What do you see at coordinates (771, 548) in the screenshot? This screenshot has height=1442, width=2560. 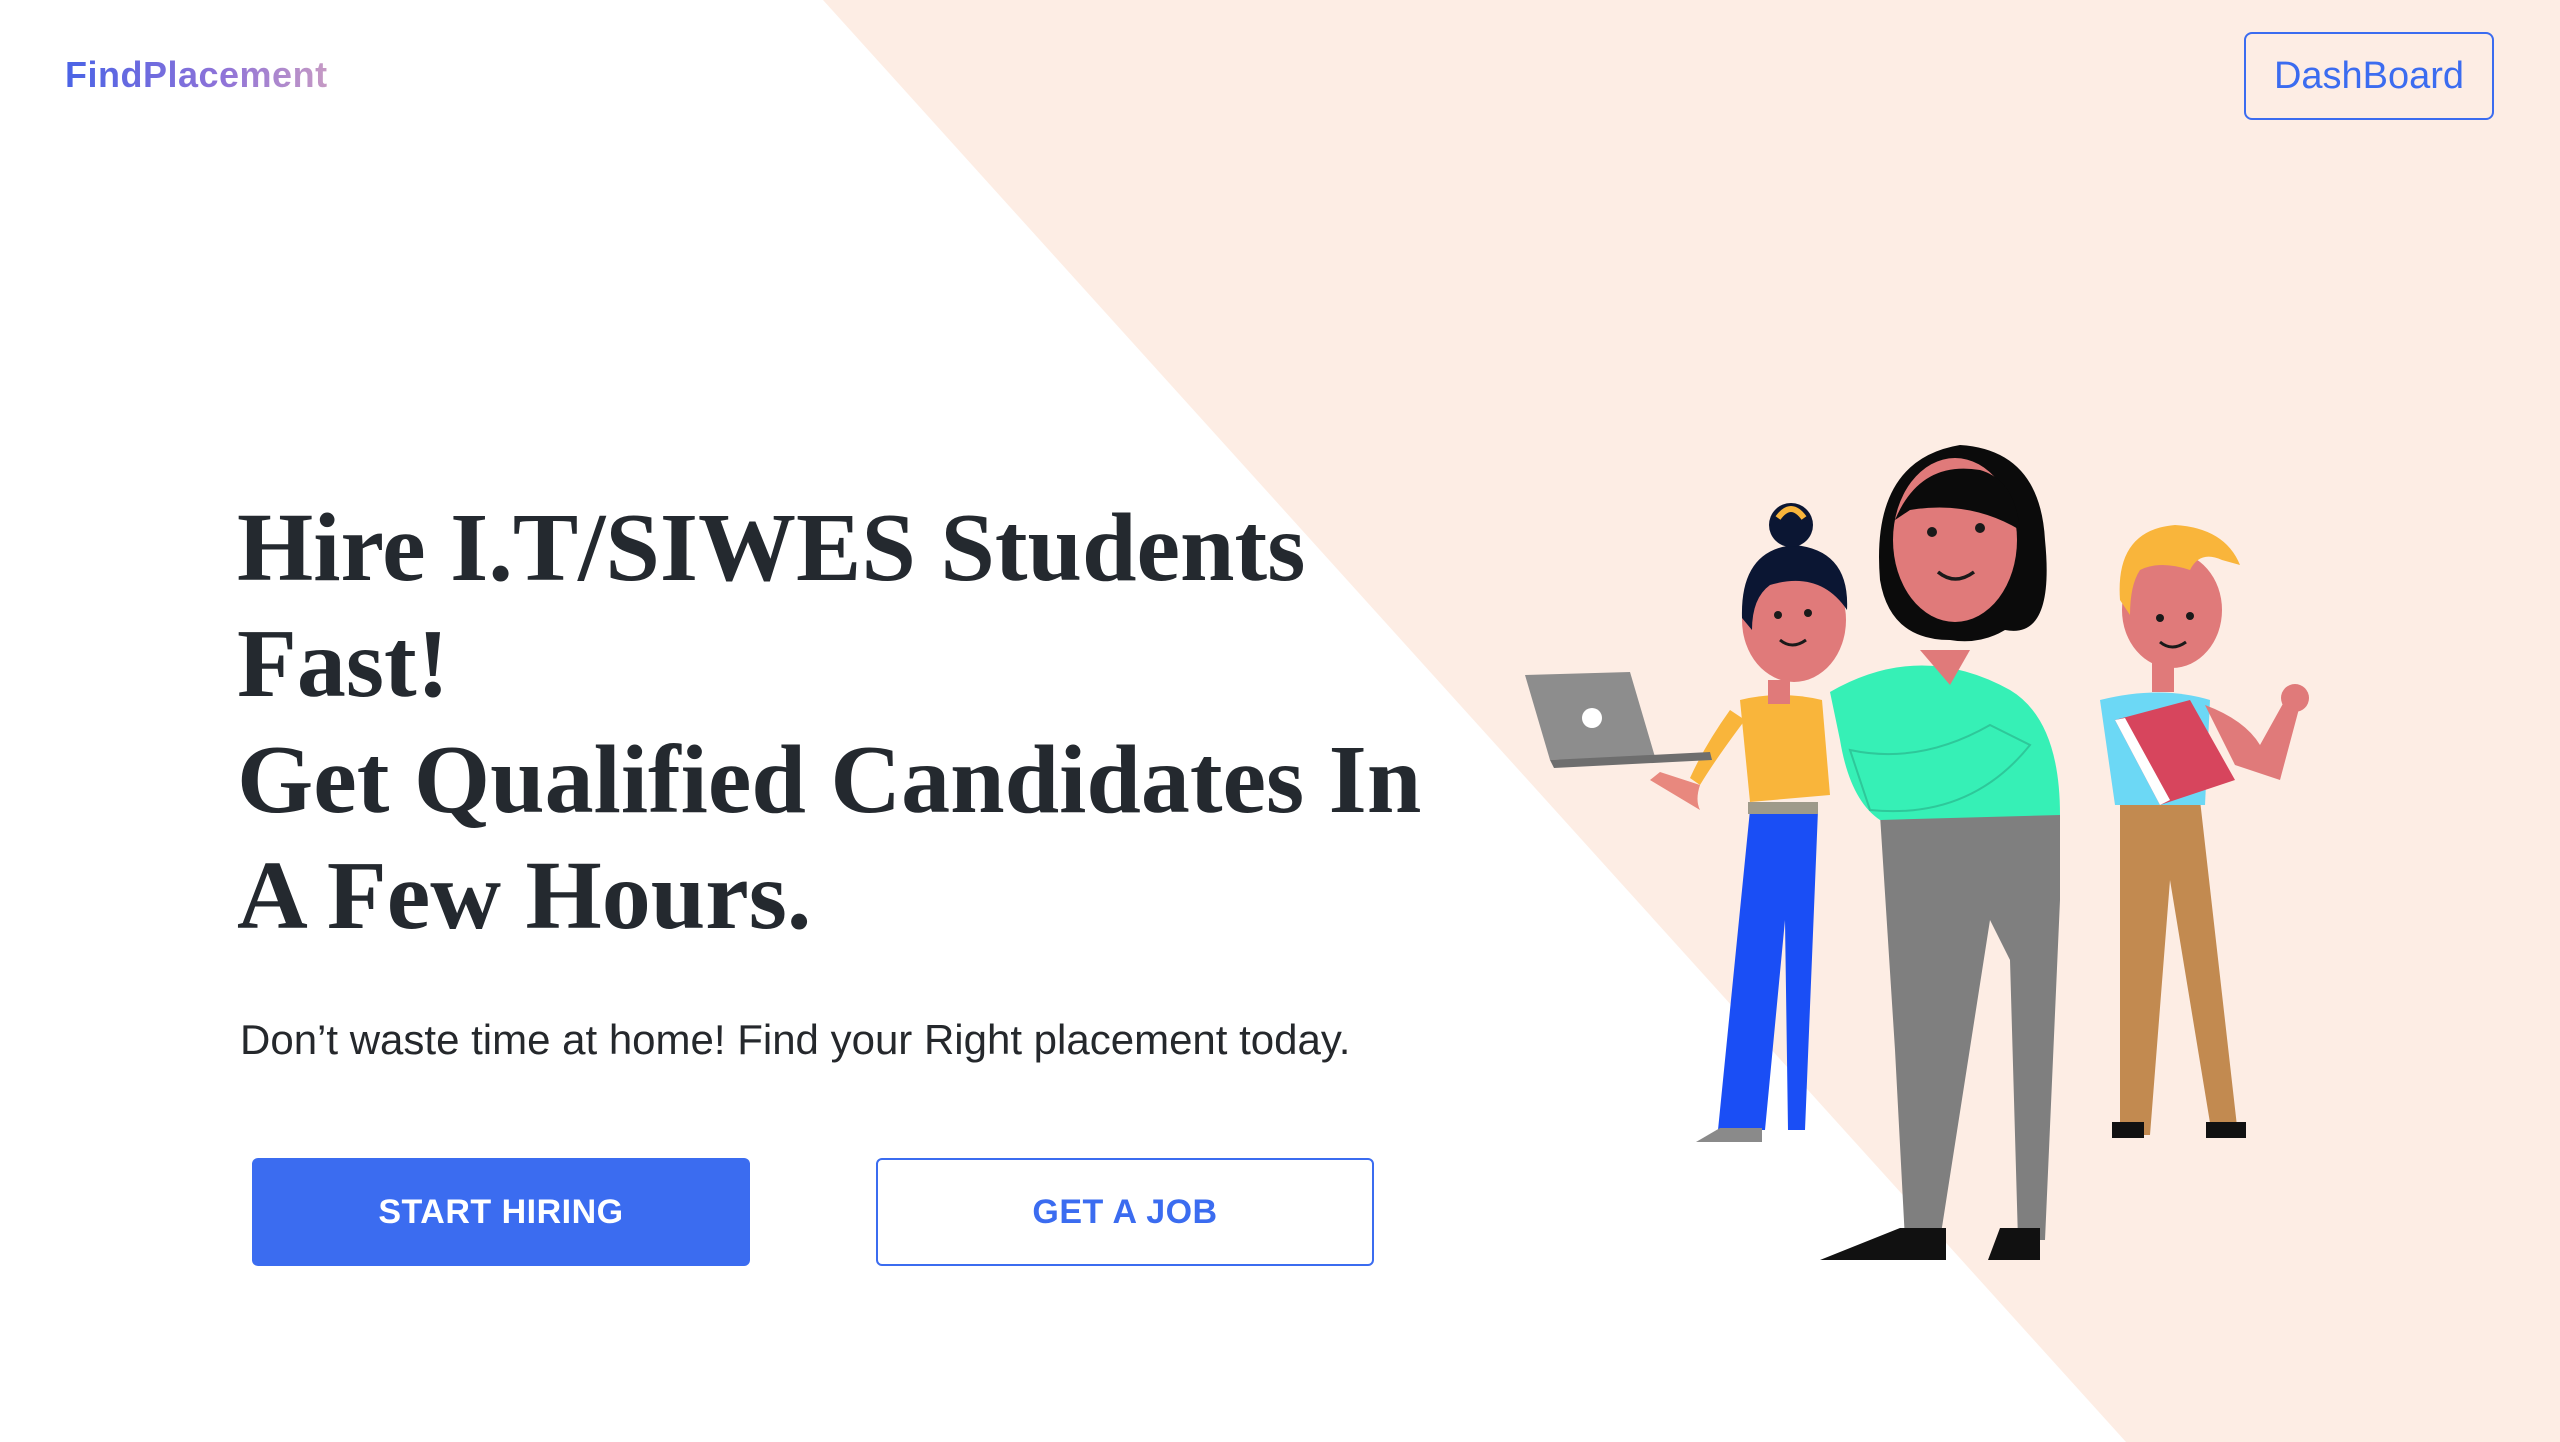 I see `headline-line-1: Hire I.T/SIWES Students` at bounding box center [771, 548].